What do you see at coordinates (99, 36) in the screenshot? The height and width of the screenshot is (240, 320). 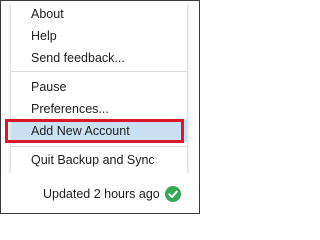 I see `menu-item-help: Help` at bounding box center [99, 36].